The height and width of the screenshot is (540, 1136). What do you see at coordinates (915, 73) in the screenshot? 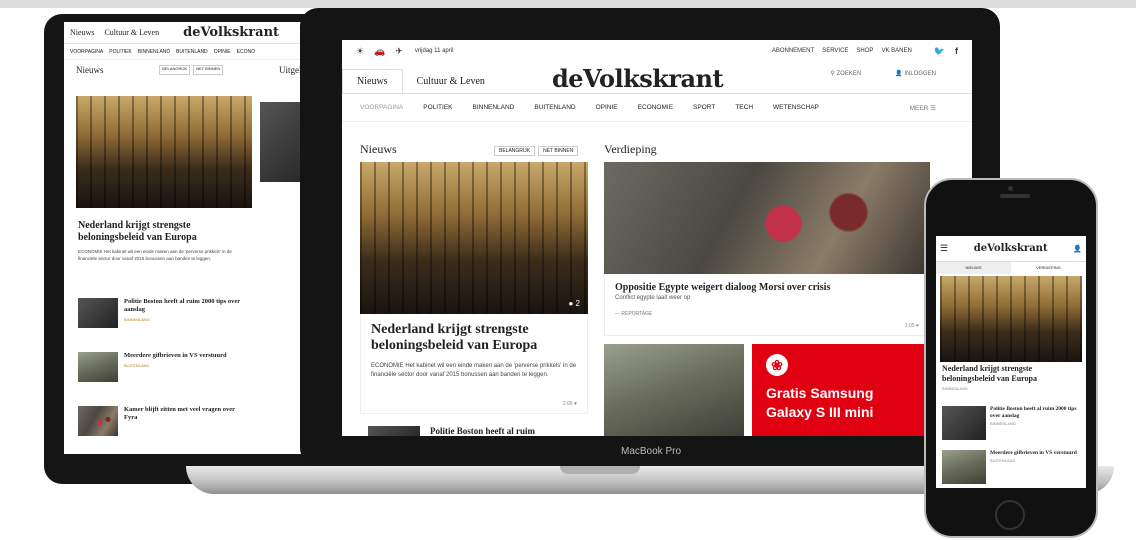
I see `login-button: 👤 INLOGGEN` at bounding box center [915, 73].